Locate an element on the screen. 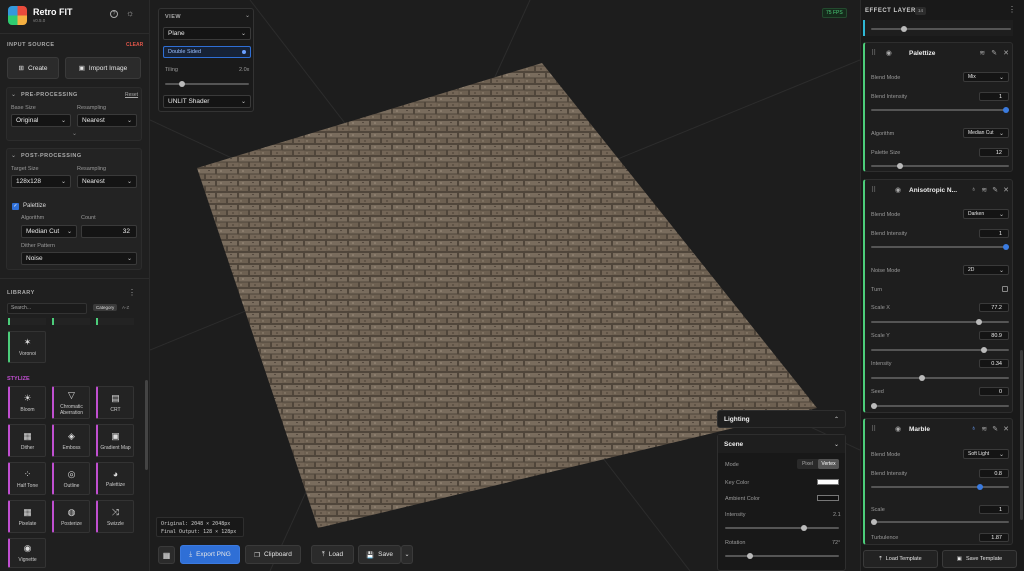  save-menu-button: ⌄ is located at coordinates (407, 554).